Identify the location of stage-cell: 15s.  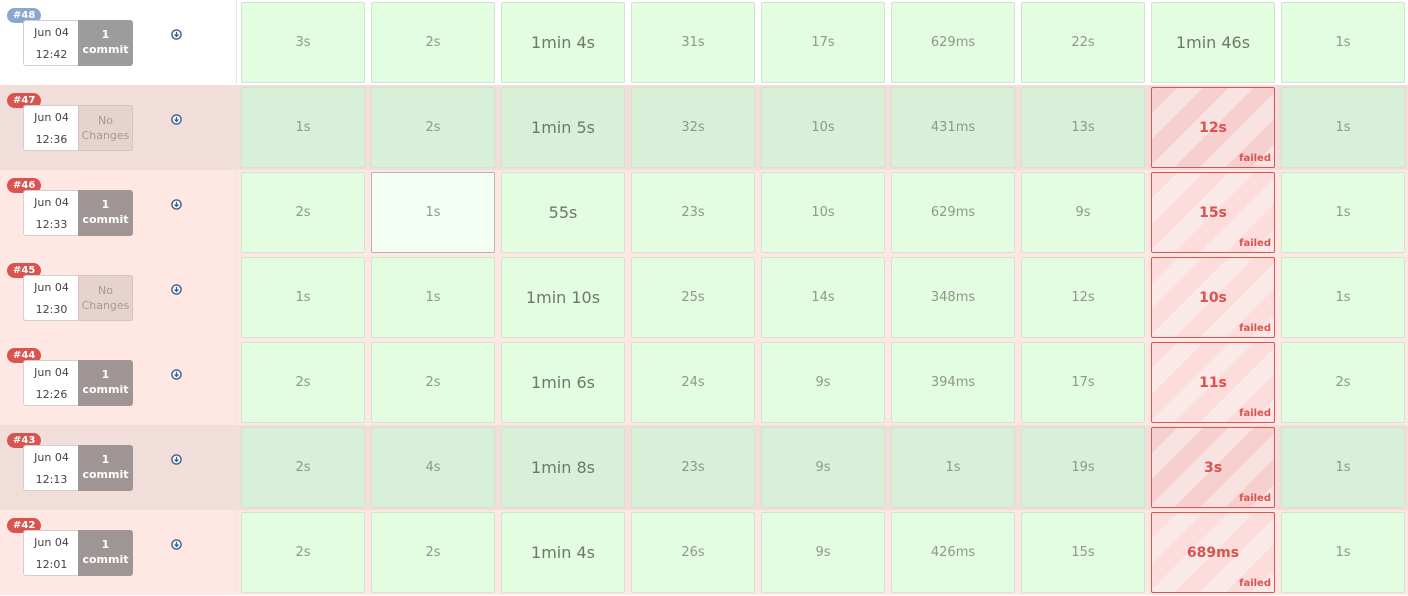
(1083, 552).